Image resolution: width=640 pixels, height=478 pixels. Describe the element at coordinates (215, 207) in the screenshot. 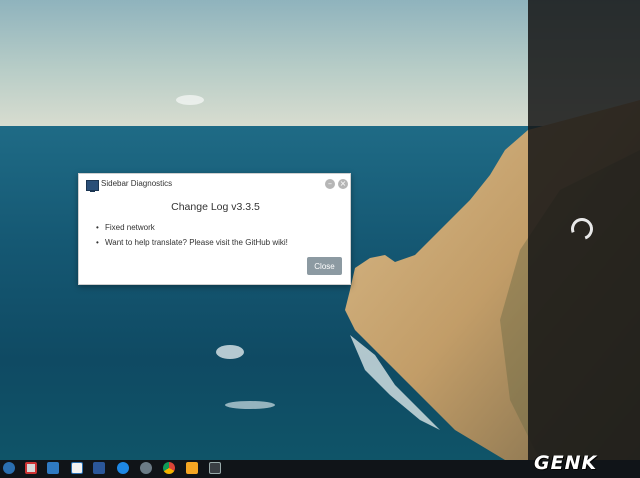

I see `changelog-heading: Change Log v3.3.5` at that location.